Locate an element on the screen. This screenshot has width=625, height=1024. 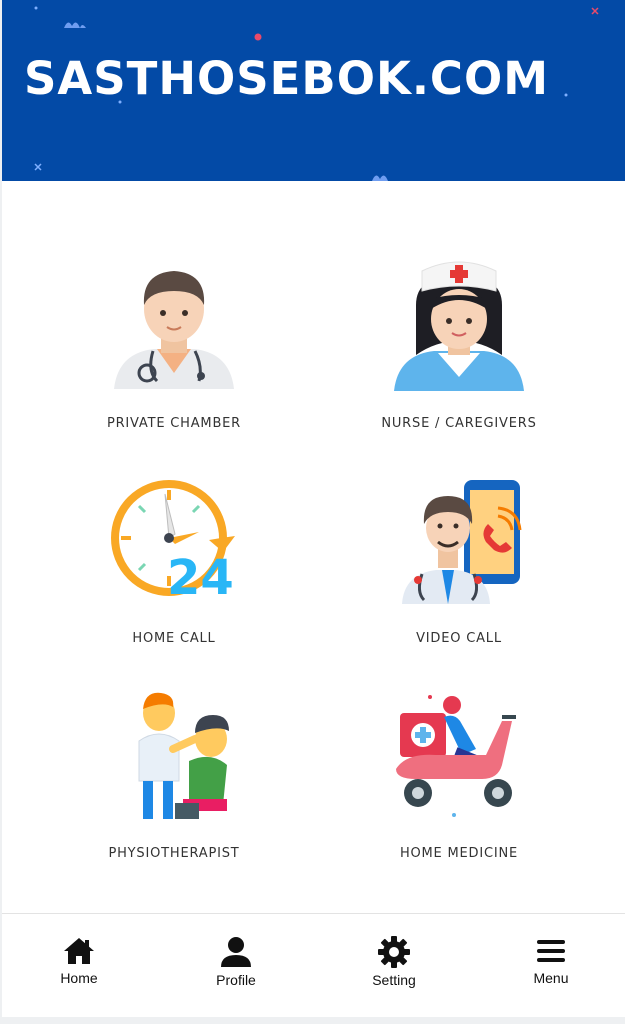
service-video-call: VIDEO CALL is located at coordinates (459, 576).